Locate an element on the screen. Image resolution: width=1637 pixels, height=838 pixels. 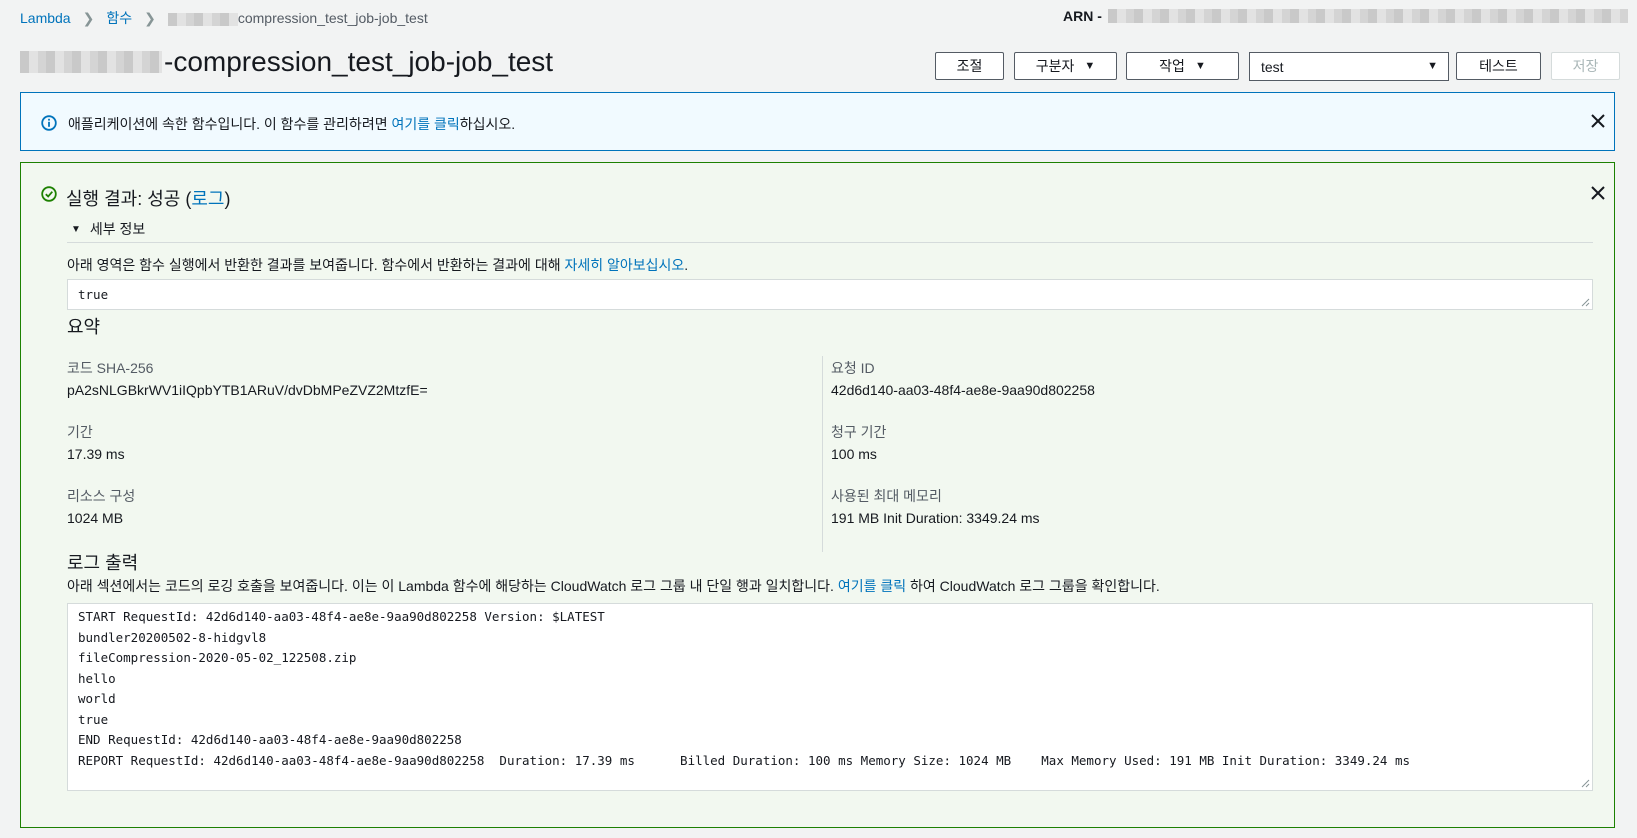
qualifier-label: 구분자 is located at coordinates (1055, 66).